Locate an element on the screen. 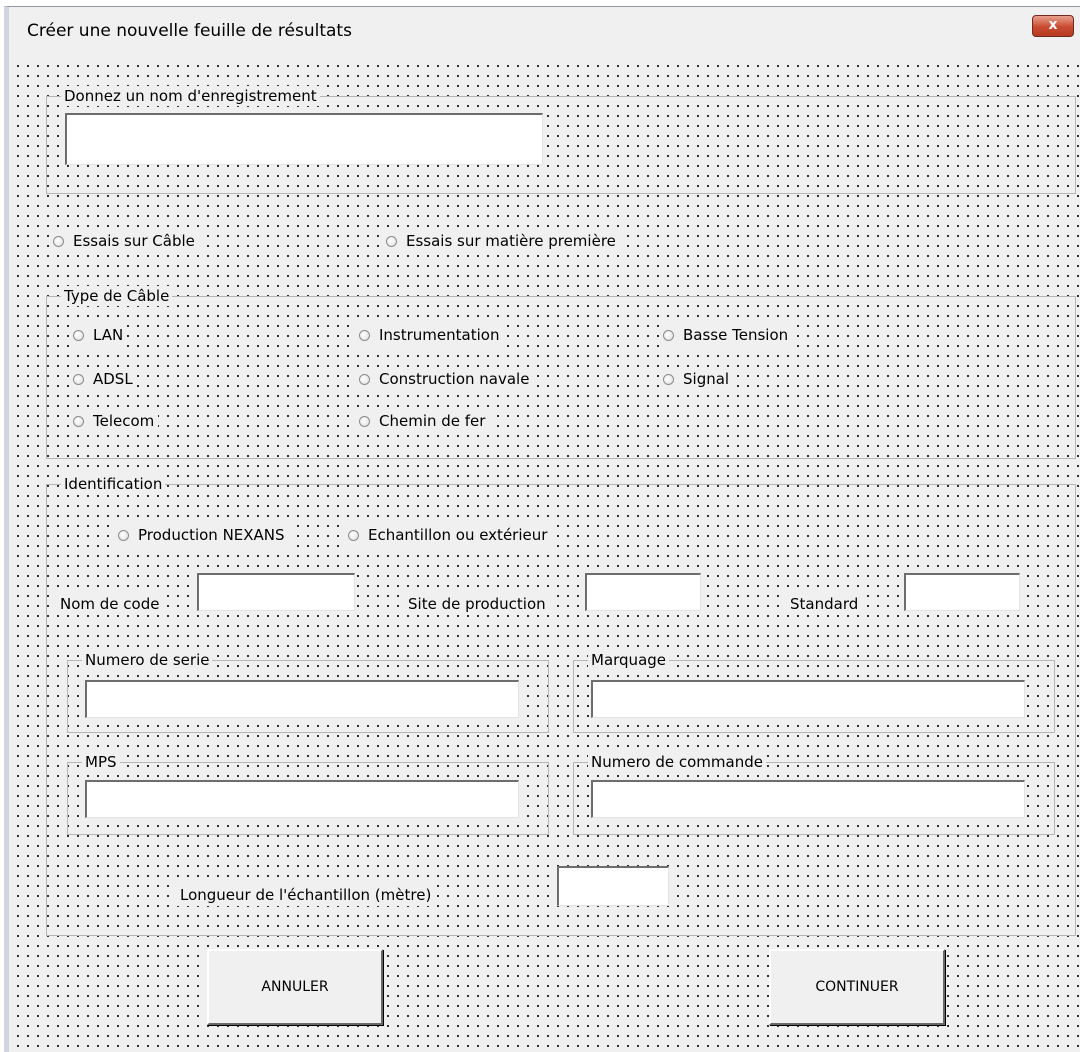 This screenshot has width=1080, height=1052. radio-label: Telecom is located at coordinates (124, 421).